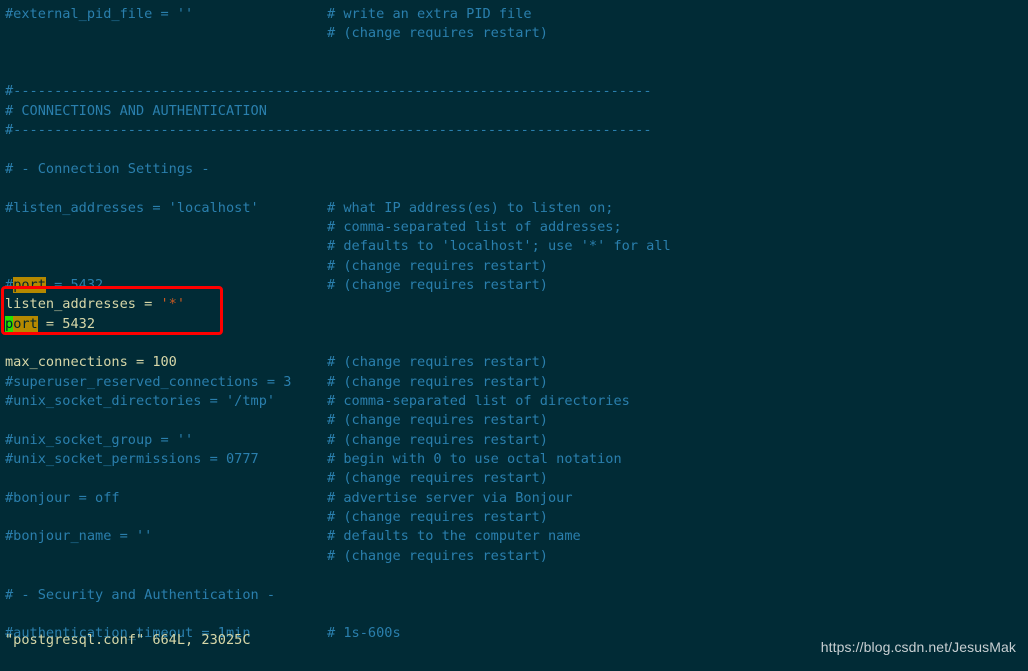 This screenshot has height=671, width=1028. Describe the element at coordinates (918, 647) in the screenshot. I see `watermark-url: https://blog.csdn.net/JesusMak` at that location.